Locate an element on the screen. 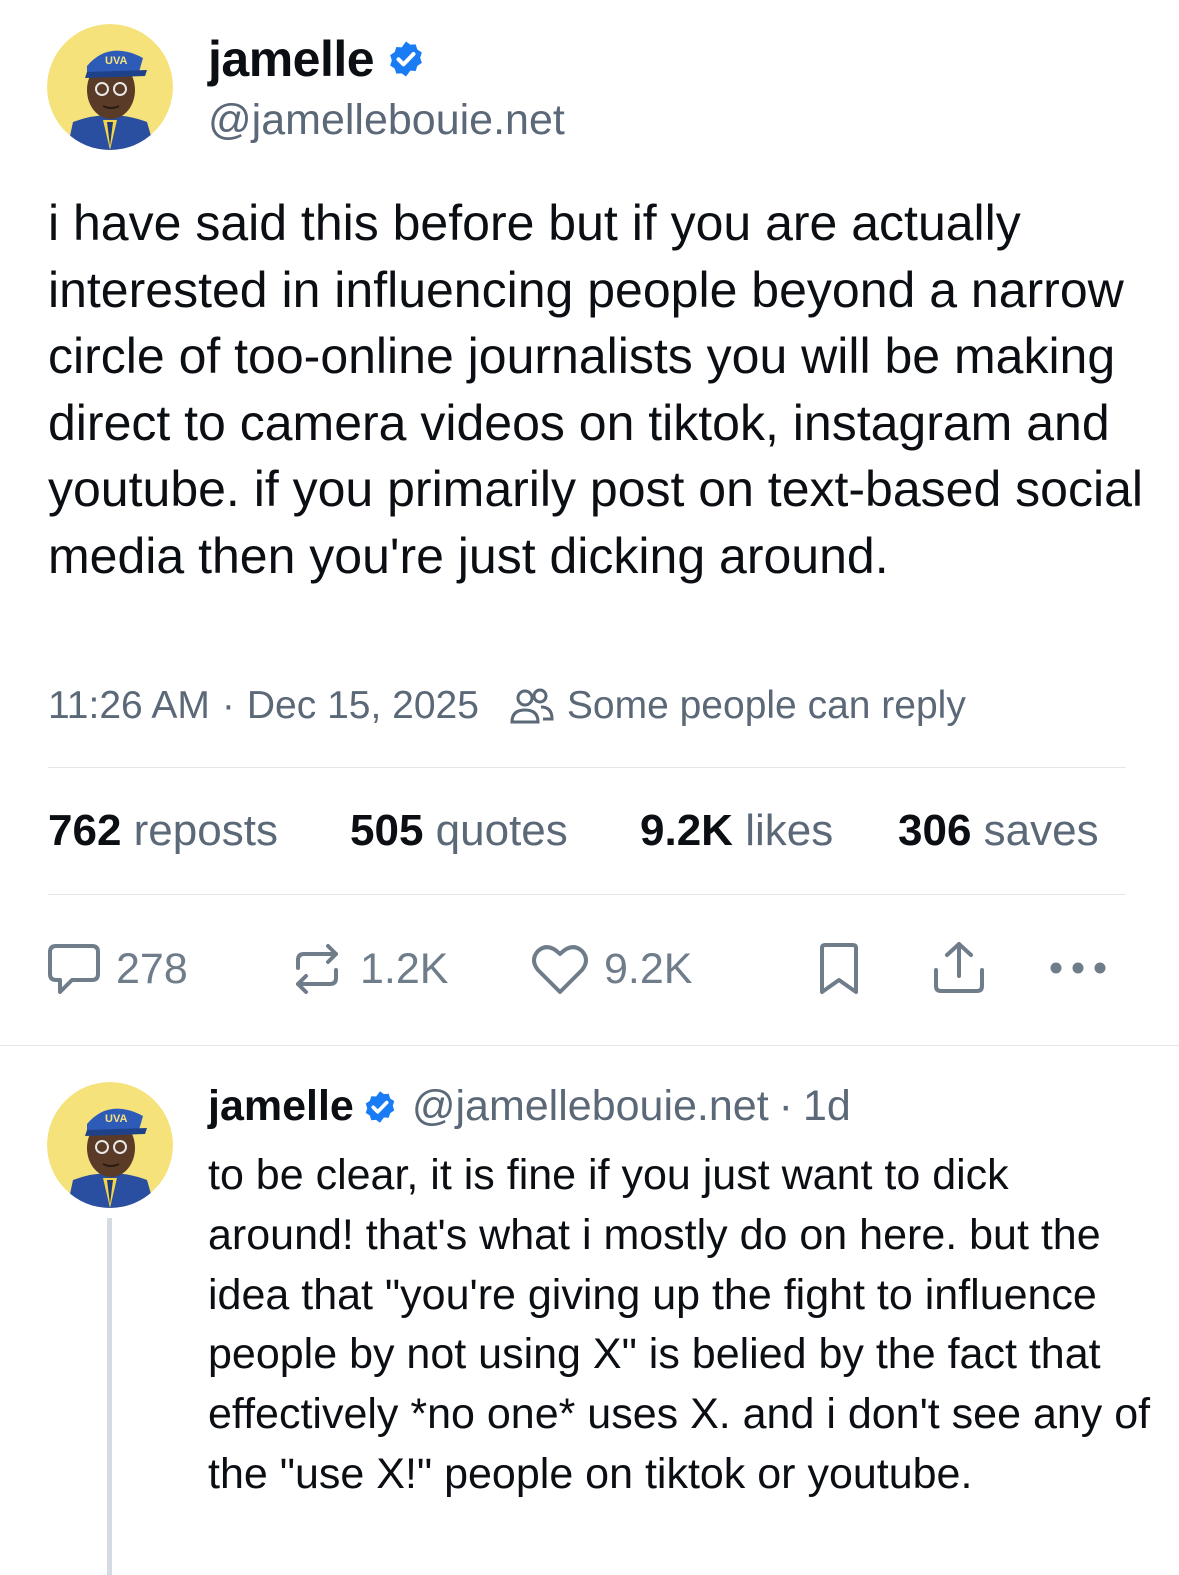 The height and width of the screenshot is (1575, 1179). reply-author-handle: @jamellebouie.net is located at coordinates (590, 1106).